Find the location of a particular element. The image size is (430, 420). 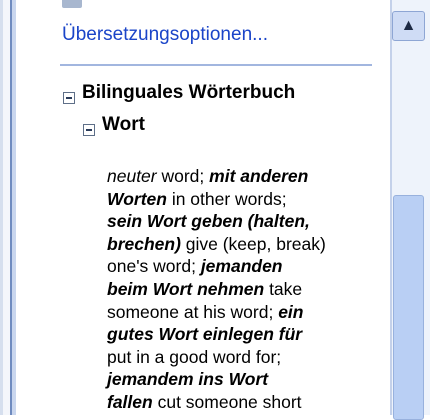

entry-segment: someone at his word; is located at coordinates (193, 311).